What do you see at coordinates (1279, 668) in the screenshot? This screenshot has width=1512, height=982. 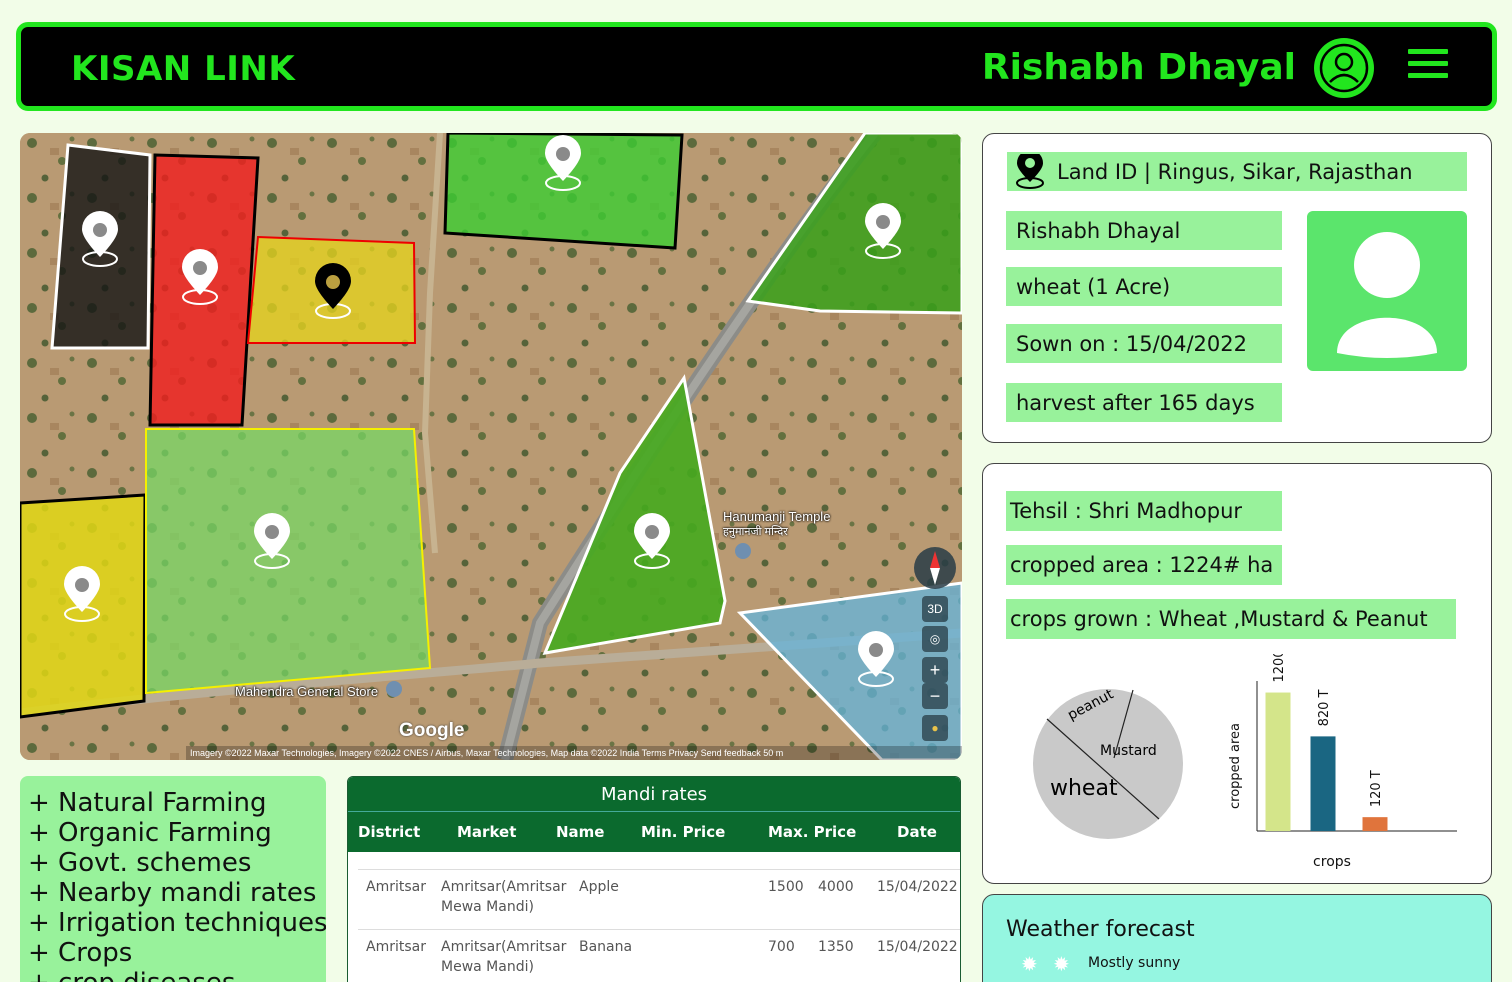 I see `bar-data-label: 1200 T` at bounding box center [1279, 668].